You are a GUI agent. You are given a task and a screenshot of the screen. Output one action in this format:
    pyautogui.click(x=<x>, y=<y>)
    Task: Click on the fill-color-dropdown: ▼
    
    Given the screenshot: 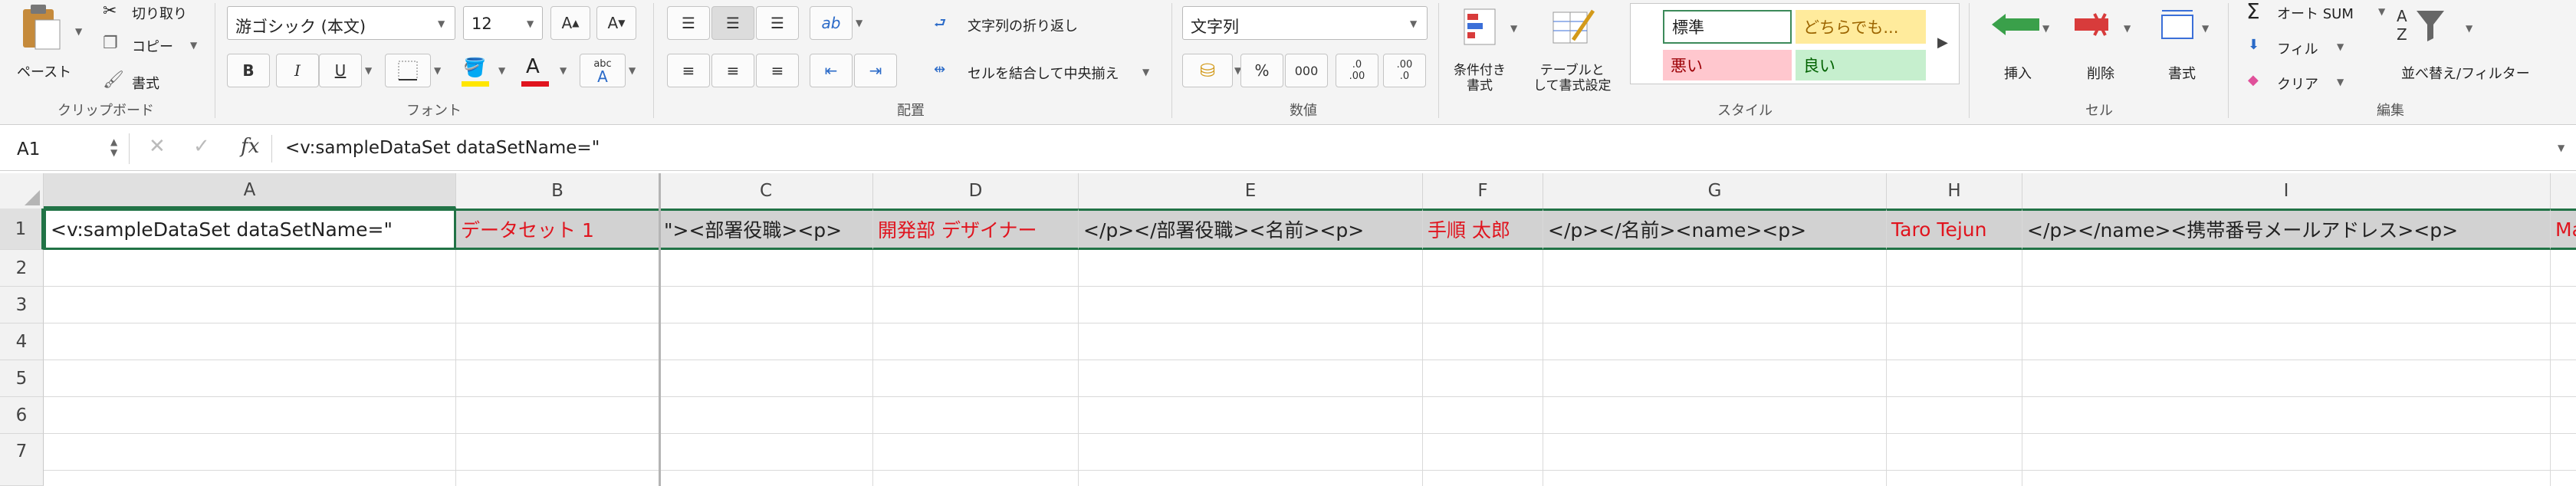 What is the action you would take?
    pyautogui.click(x=502, y=70)
    